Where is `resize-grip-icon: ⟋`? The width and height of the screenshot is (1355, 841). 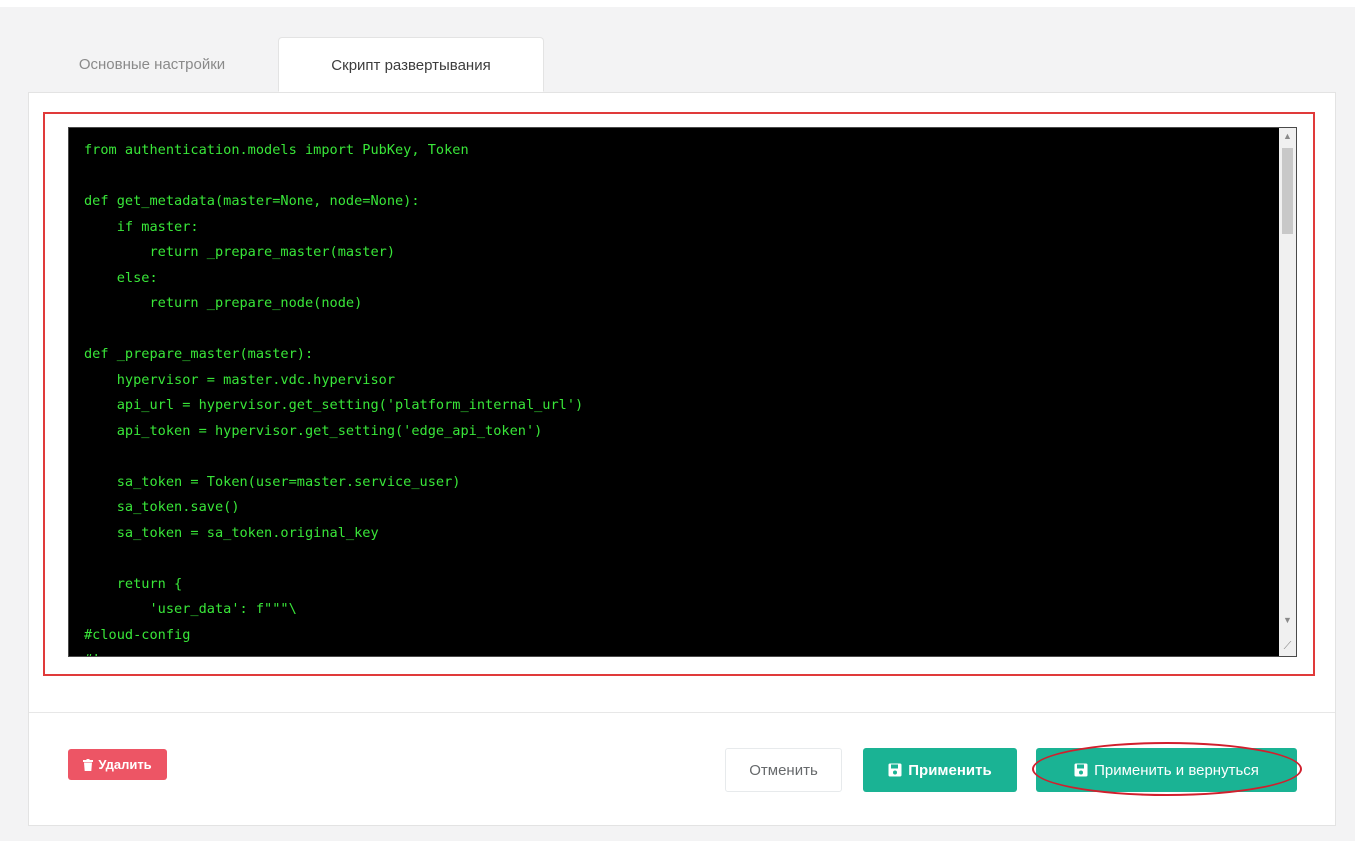
resize-grip-icon: ⟋ is located at coordinates (1287, 646).